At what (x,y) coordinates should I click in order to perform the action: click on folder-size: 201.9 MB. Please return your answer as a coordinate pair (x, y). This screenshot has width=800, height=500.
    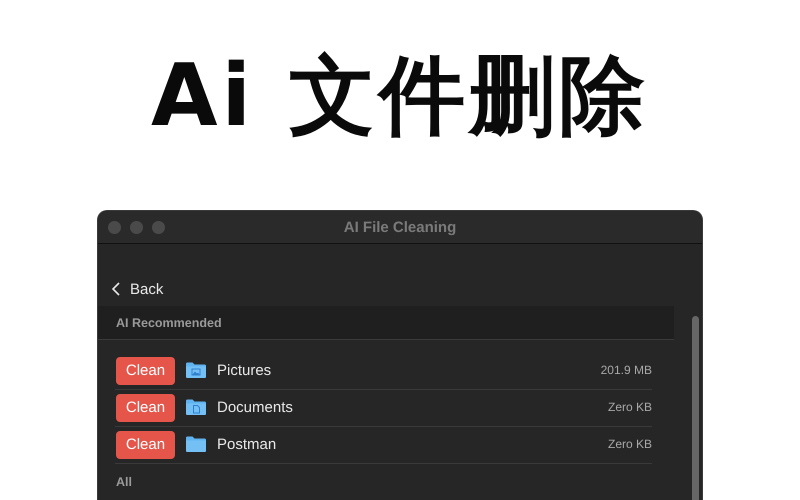
    Looking at the image, I should click on (626, 370).